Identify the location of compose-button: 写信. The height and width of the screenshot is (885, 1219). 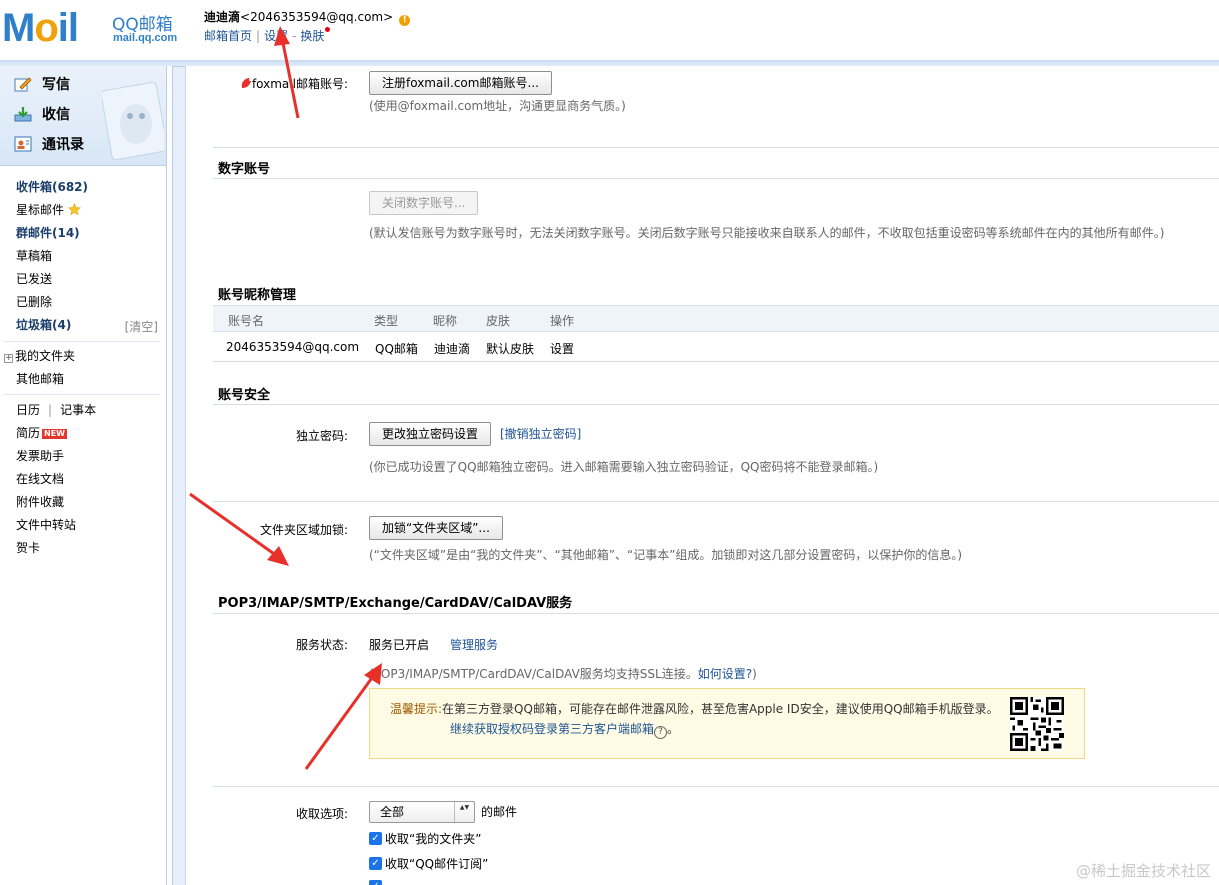
(42, 85).